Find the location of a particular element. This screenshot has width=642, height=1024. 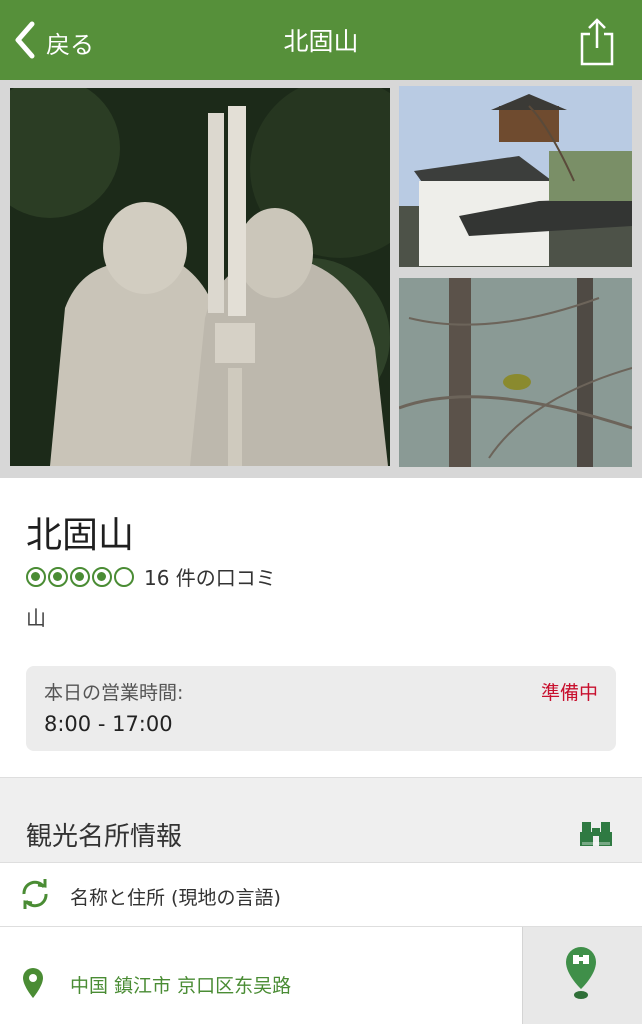

refresh-icon is located at coordinates (35, 894).